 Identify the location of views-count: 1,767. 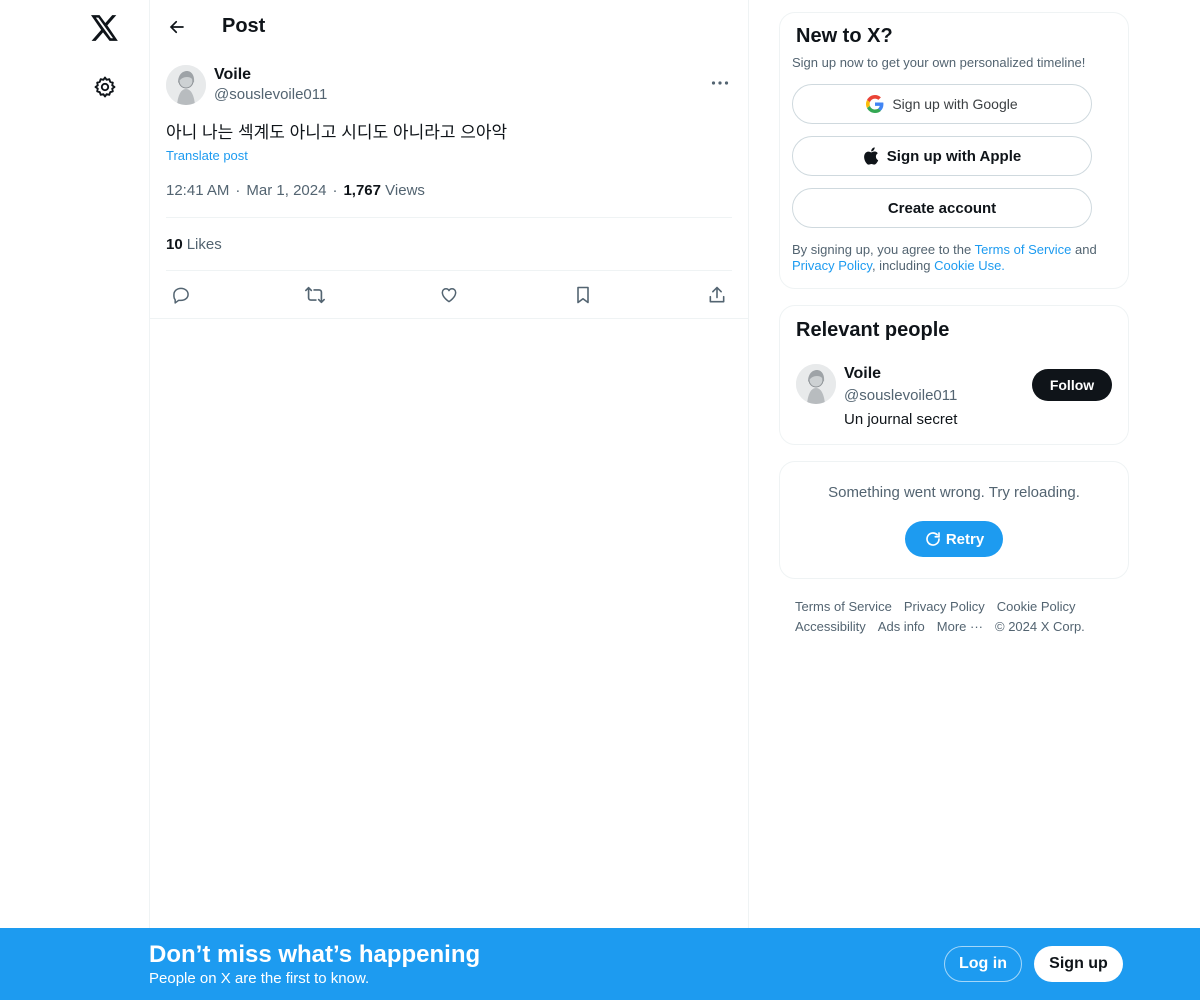
(362, 190).